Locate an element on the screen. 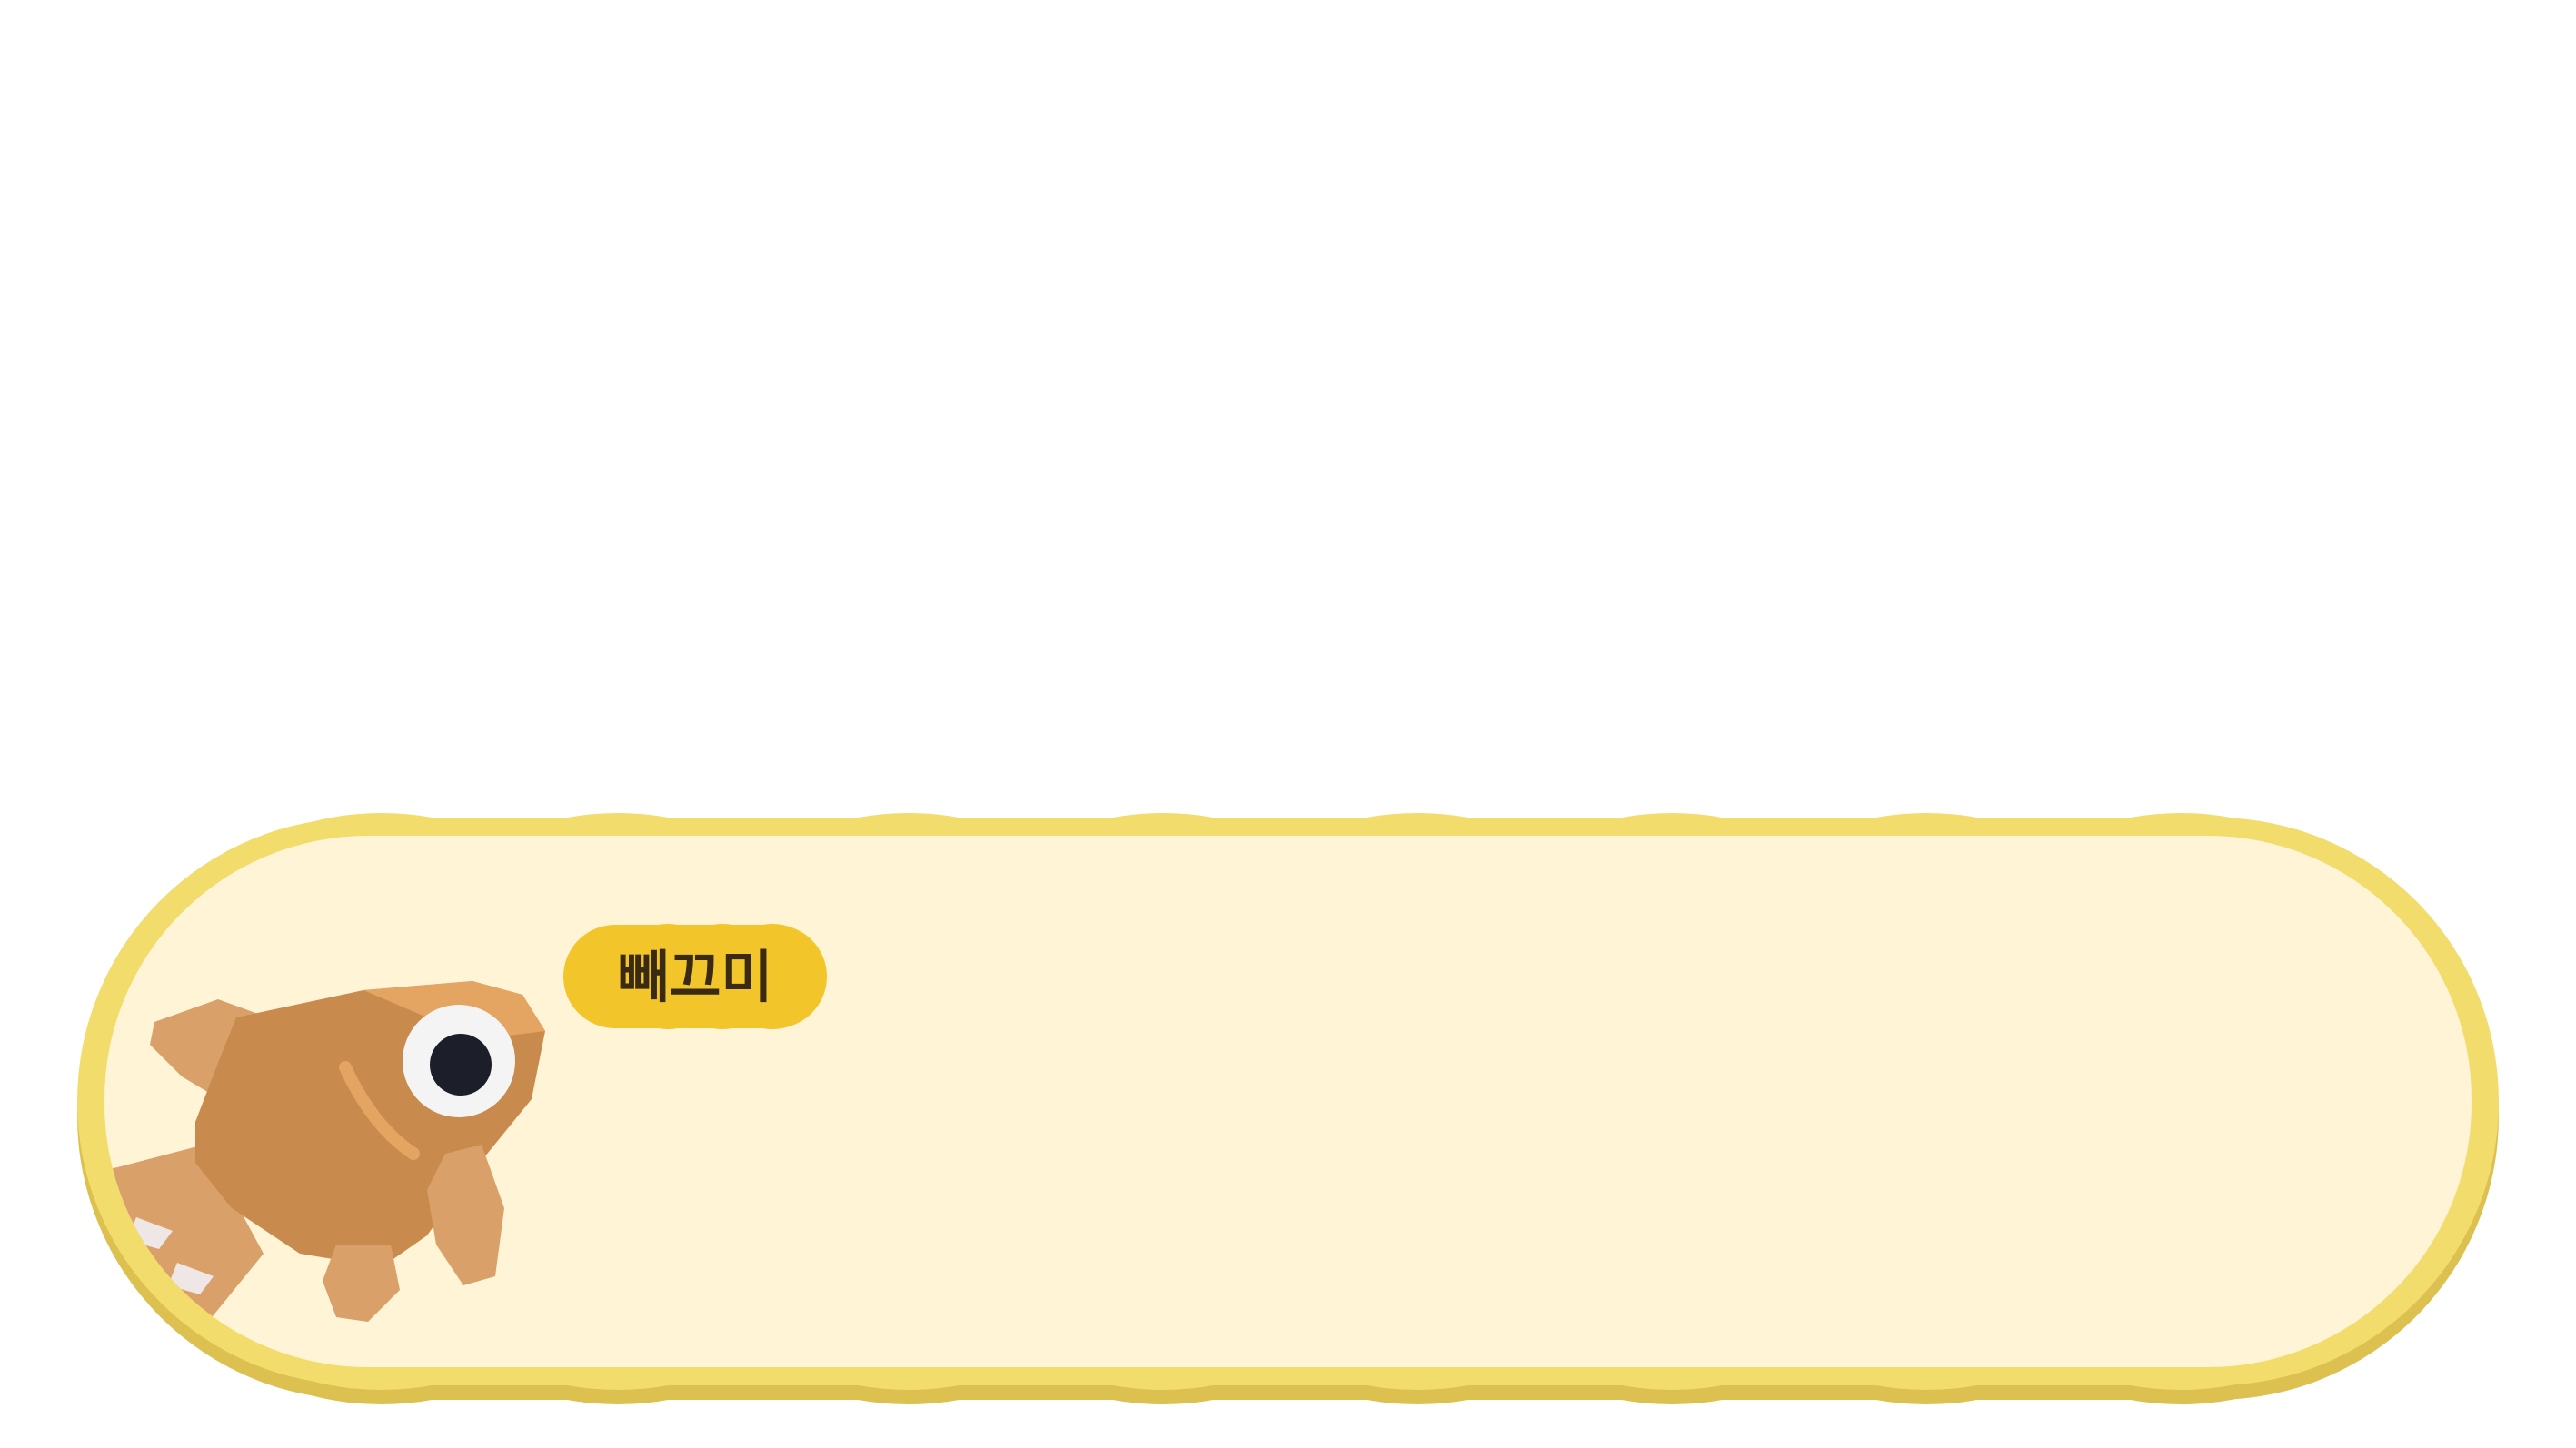  goldfish-pupil is located at coordinates (461, 1065).